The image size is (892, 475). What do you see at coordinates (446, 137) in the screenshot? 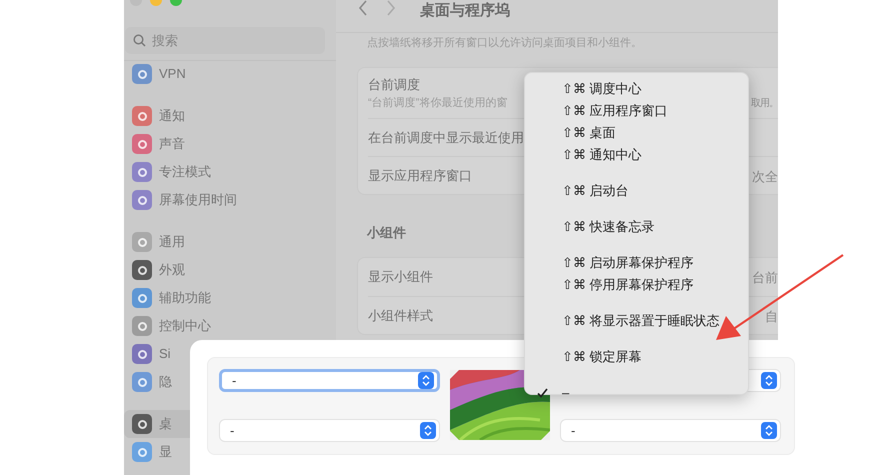
I see `setting-label: 在台前调度中显示最近使用` at bounding box center [446, 137].